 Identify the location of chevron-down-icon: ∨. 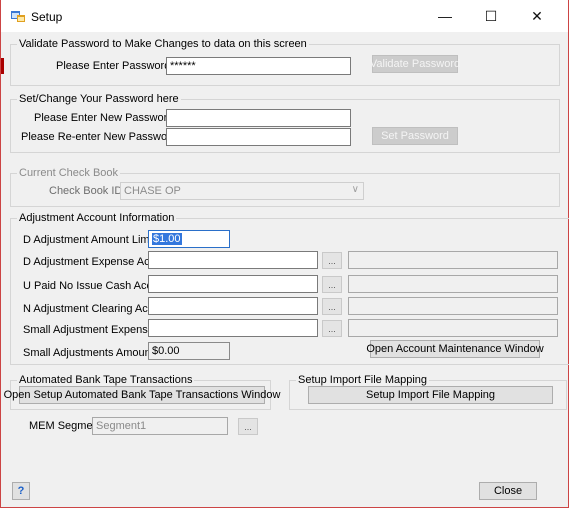
(355, 189).